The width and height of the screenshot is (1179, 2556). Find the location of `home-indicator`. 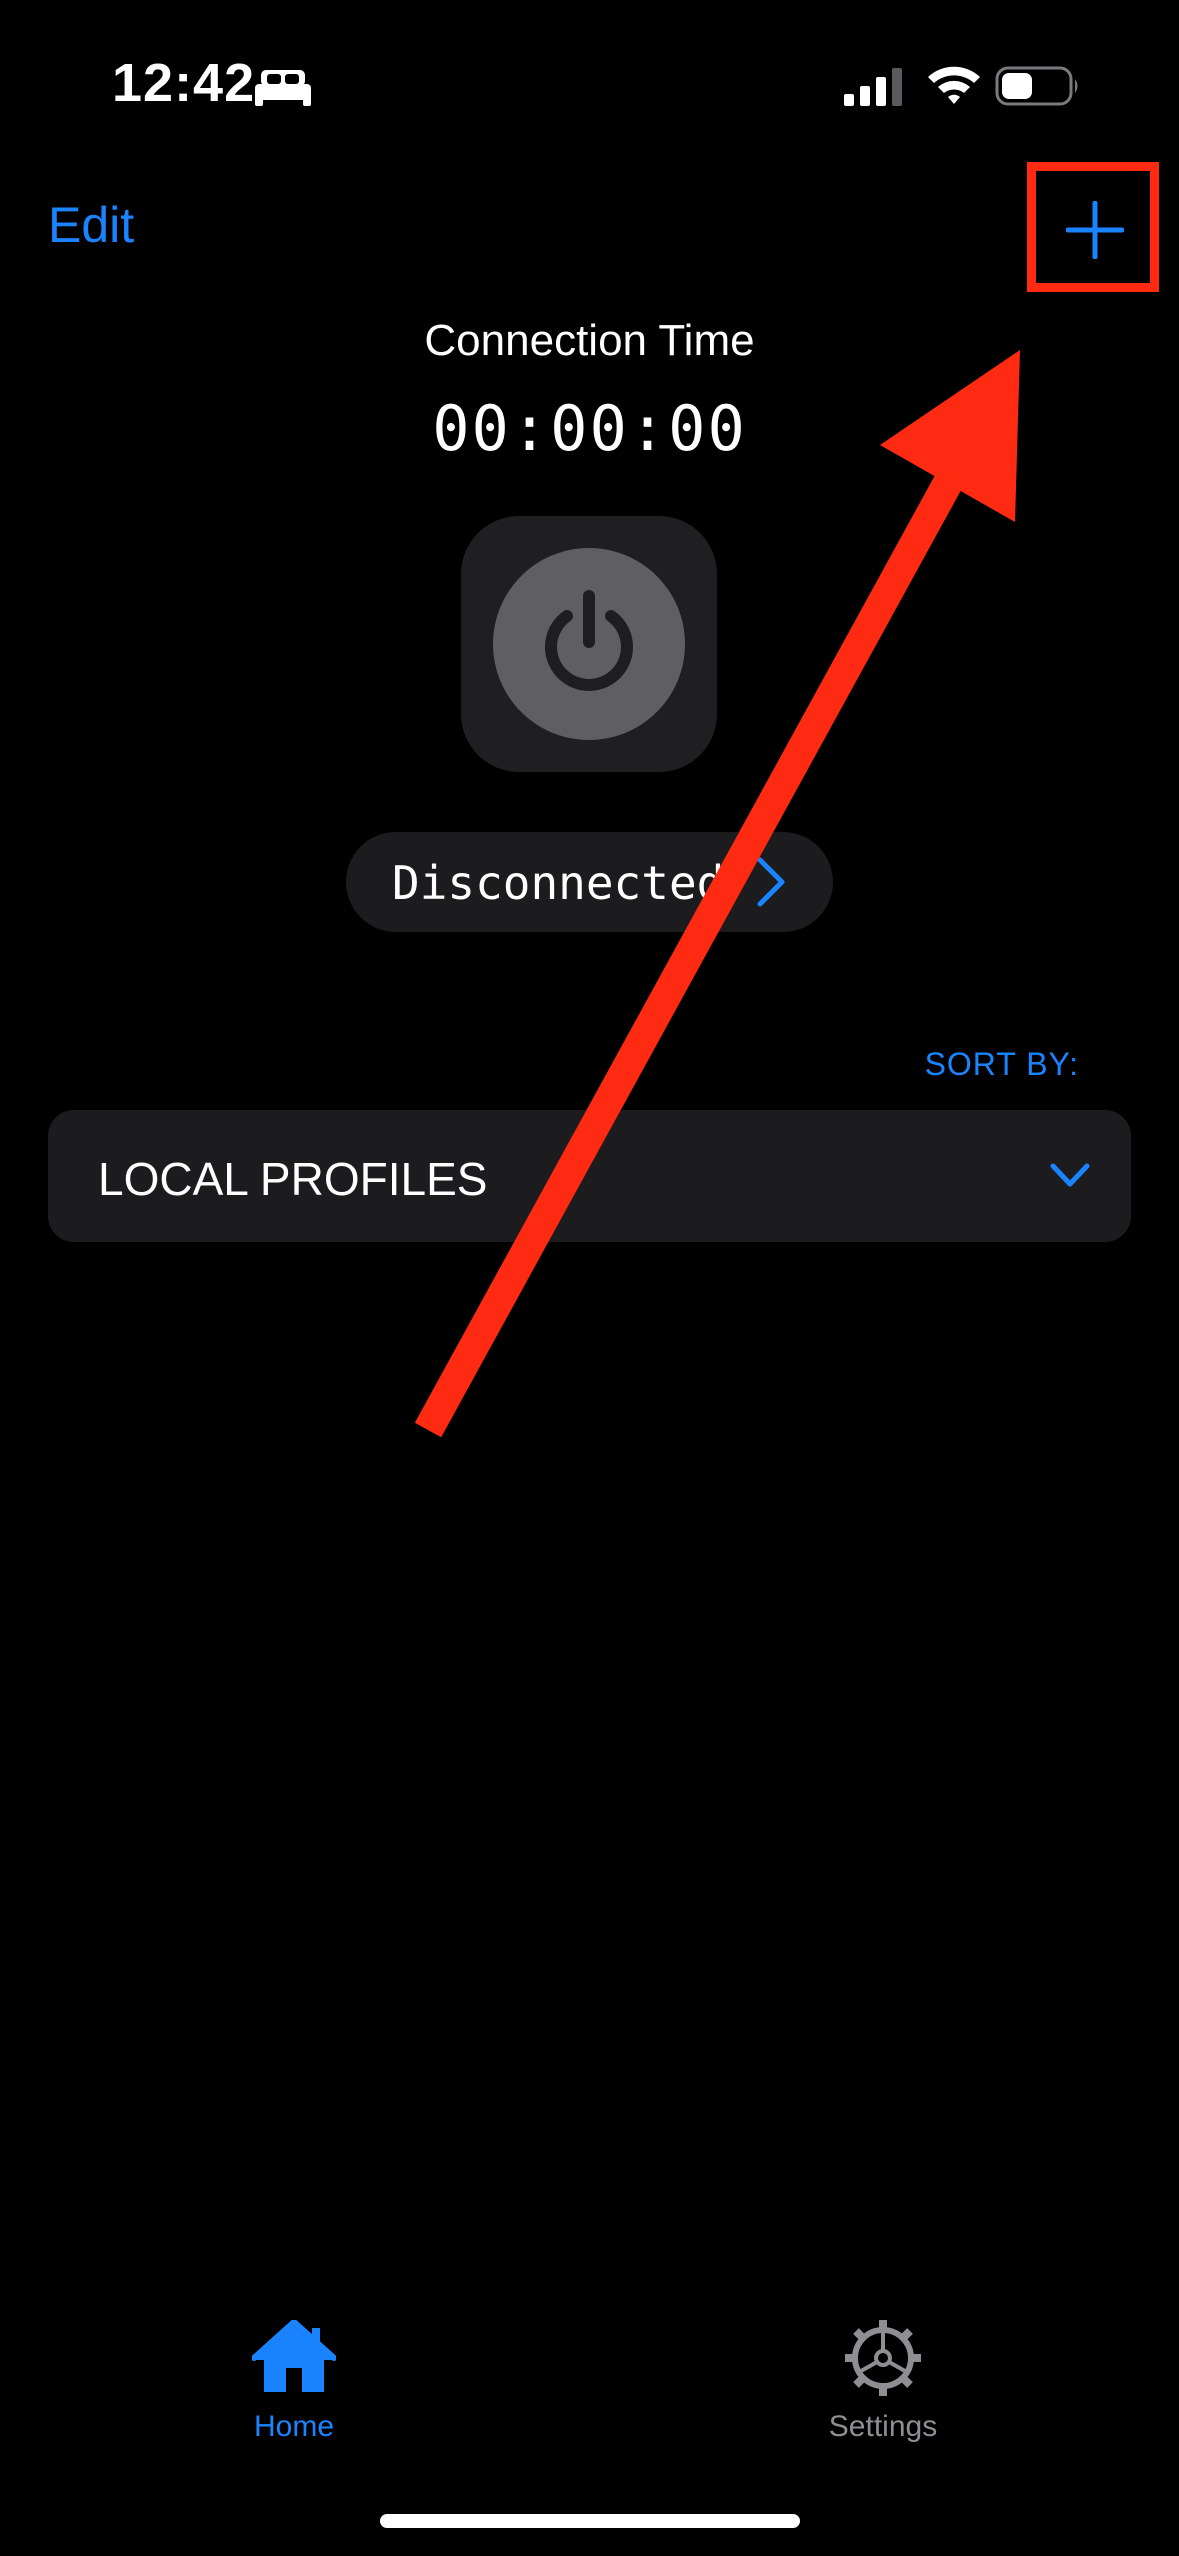

home-indicator is located at coordinates (590, 2521).